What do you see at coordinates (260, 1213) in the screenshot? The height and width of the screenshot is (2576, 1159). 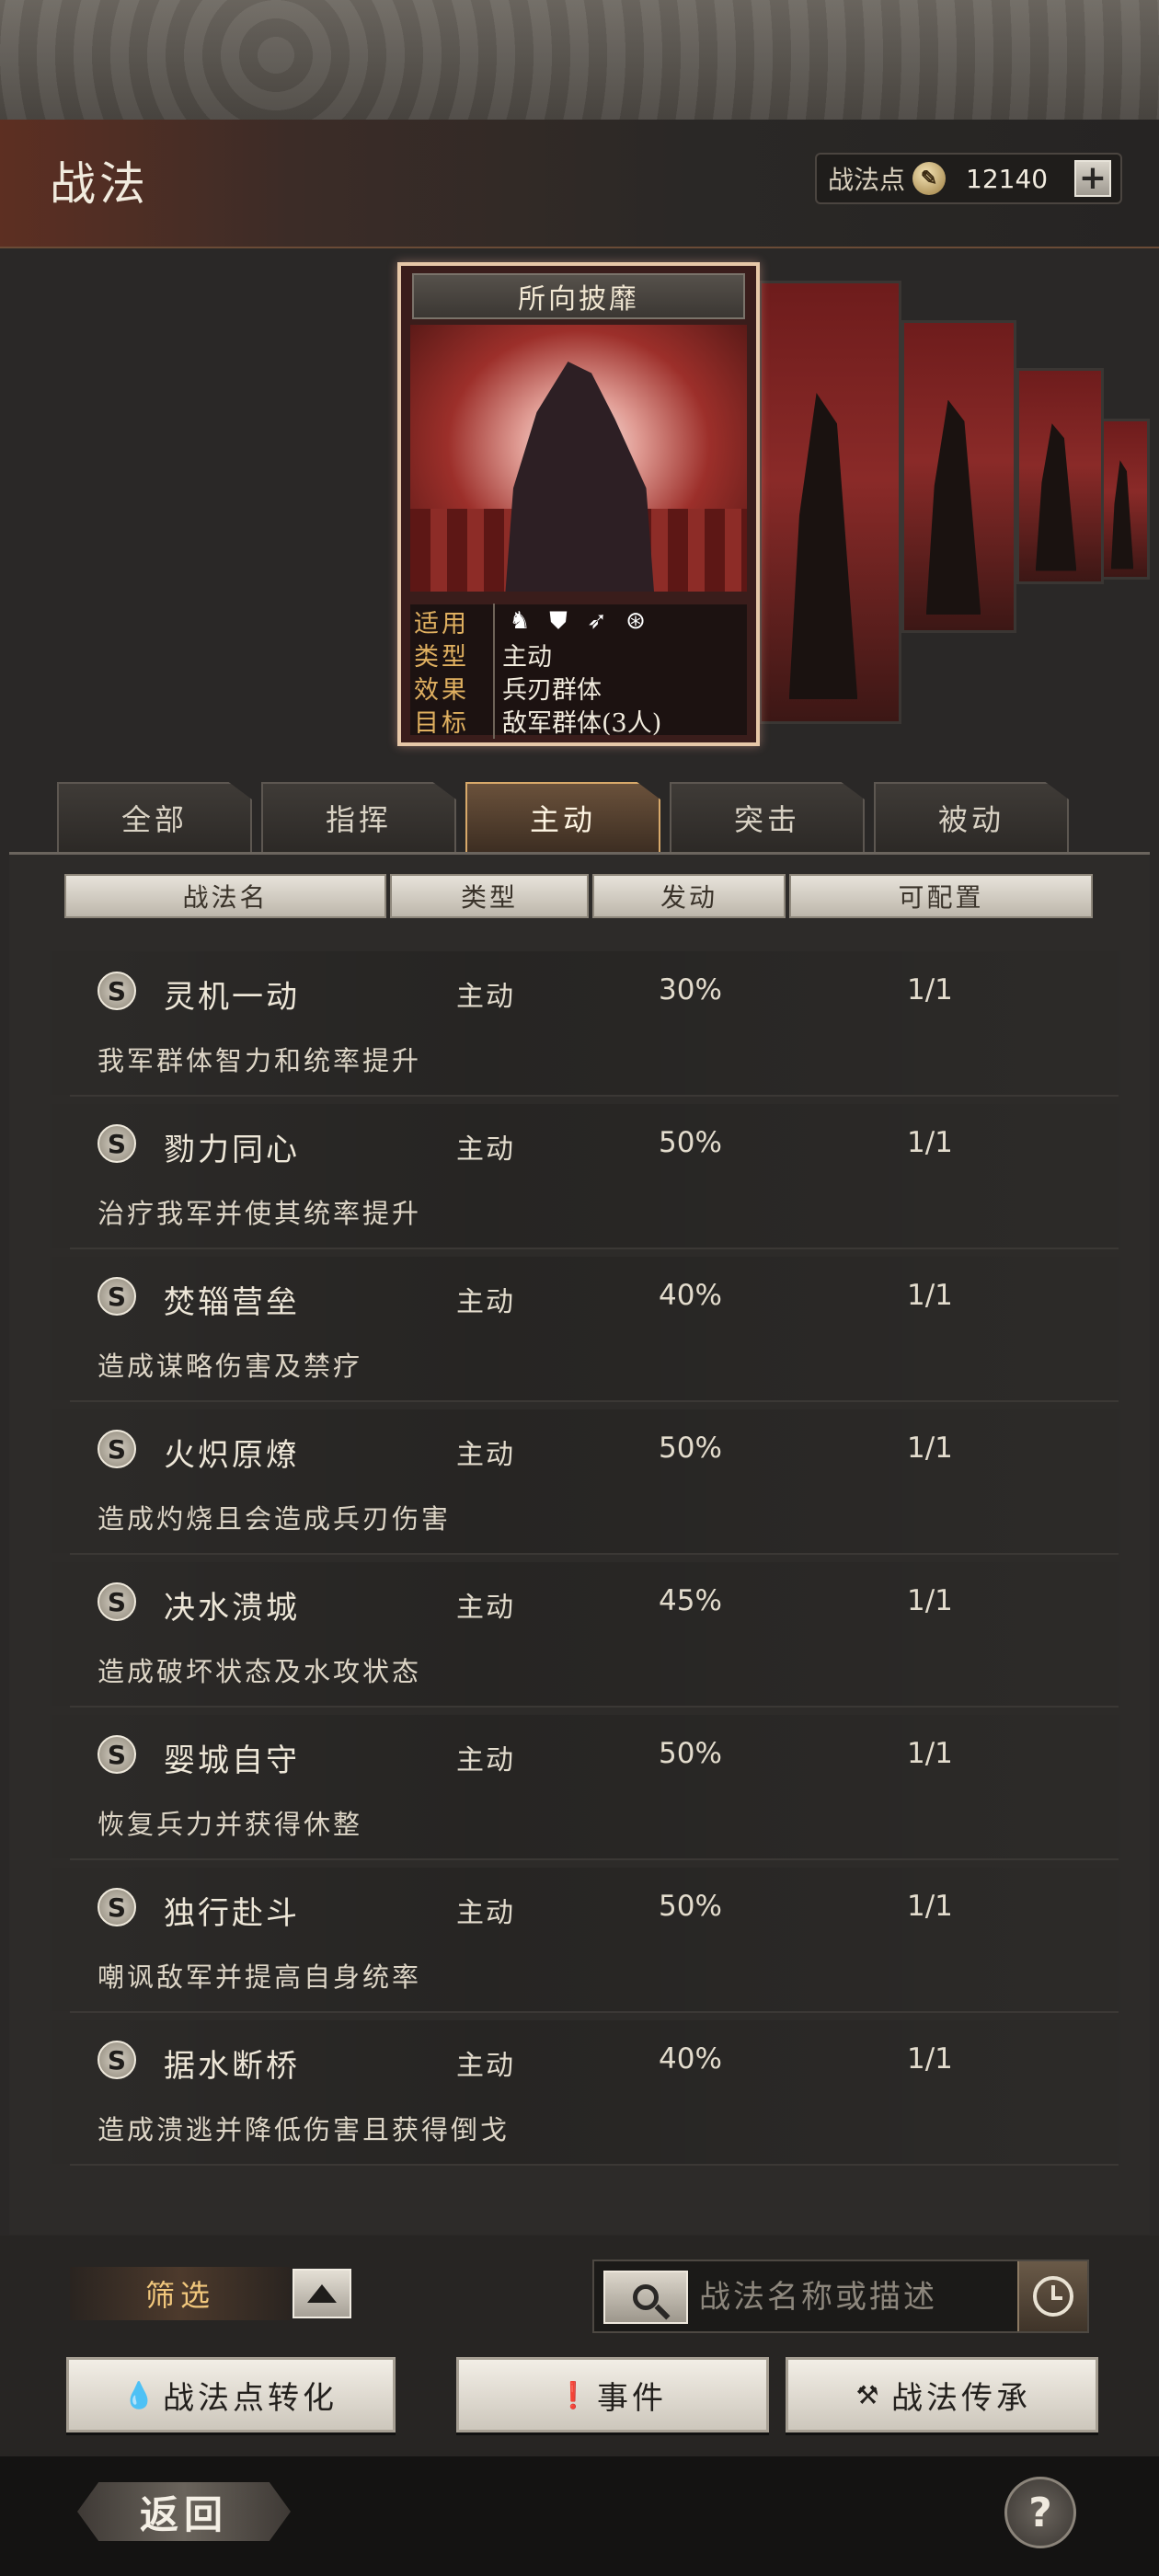 I see `tactic-description: 治疗我军并使其统率提升` at bounding box center [260, 1213].